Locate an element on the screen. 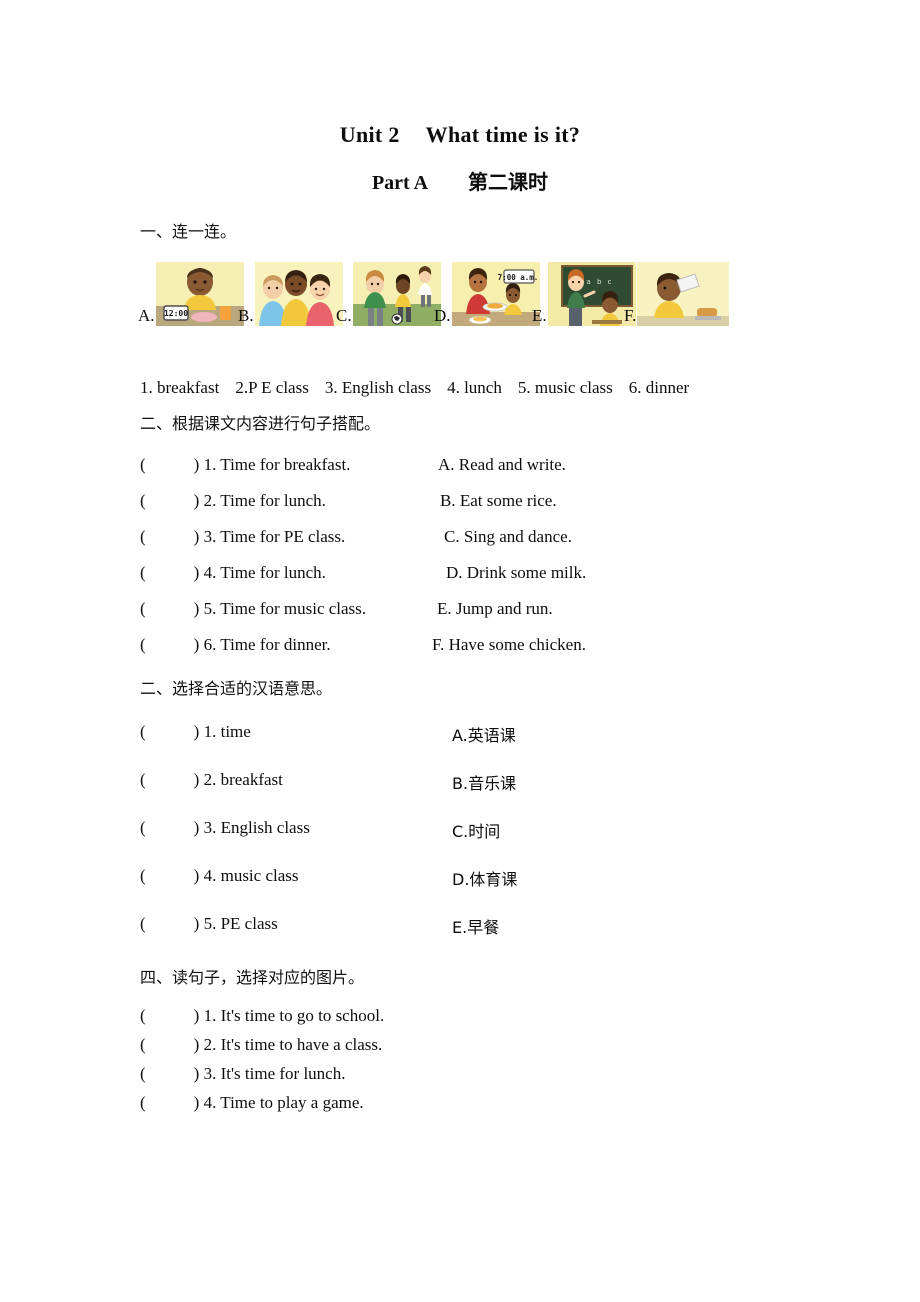 The height and width of the screenshot is (1302, 920). match-prompt: () 1. It's time to go to school. is located at coordinates (262, 1016).